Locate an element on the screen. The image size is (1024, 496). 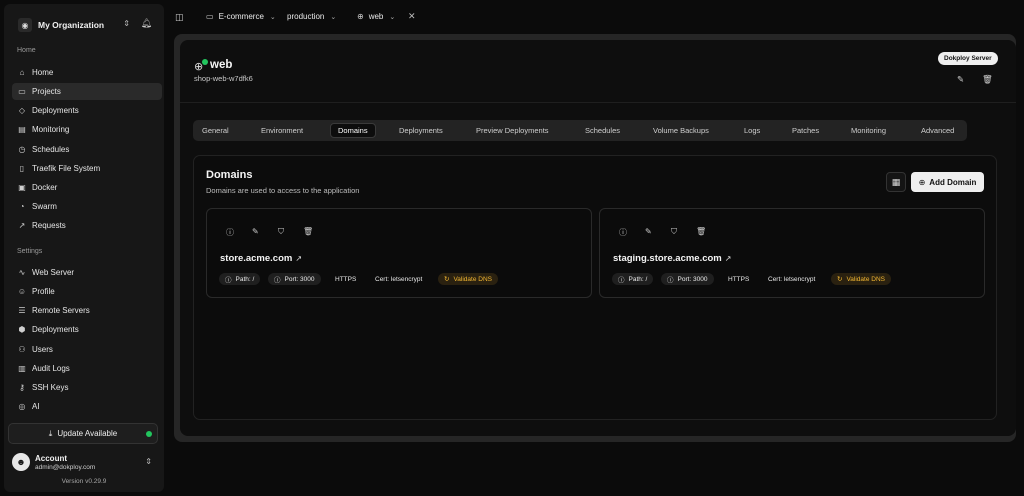
update-available-button: ⤓ Update Available is located at coordinates (83, 433).